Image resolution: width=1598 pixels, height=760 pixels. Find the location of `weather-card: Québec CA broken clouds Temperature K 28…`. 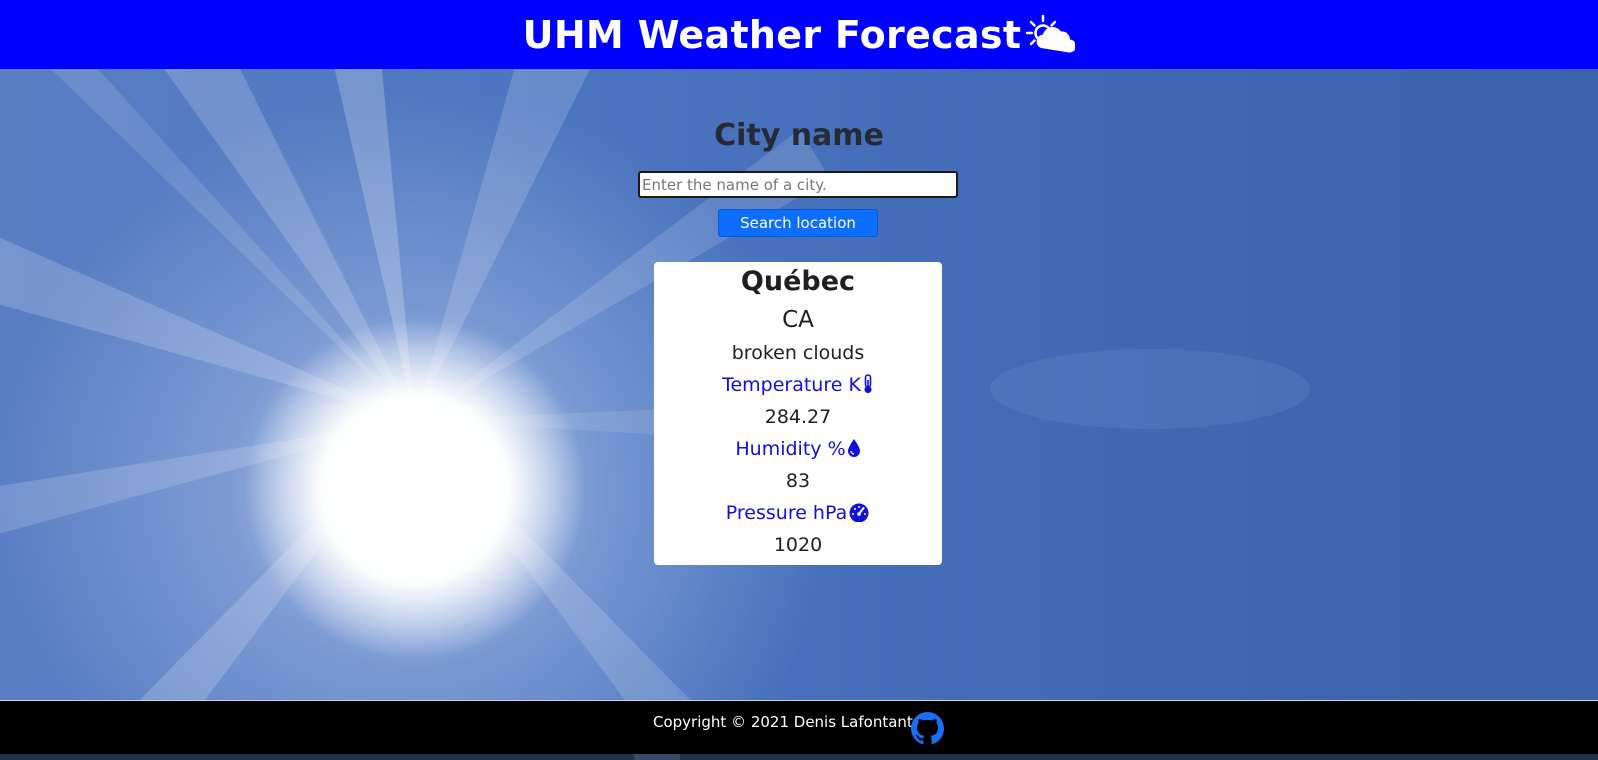

weather-card: Québec CA broken clouds Temperature K 28… is located at coordinates (798, 413).